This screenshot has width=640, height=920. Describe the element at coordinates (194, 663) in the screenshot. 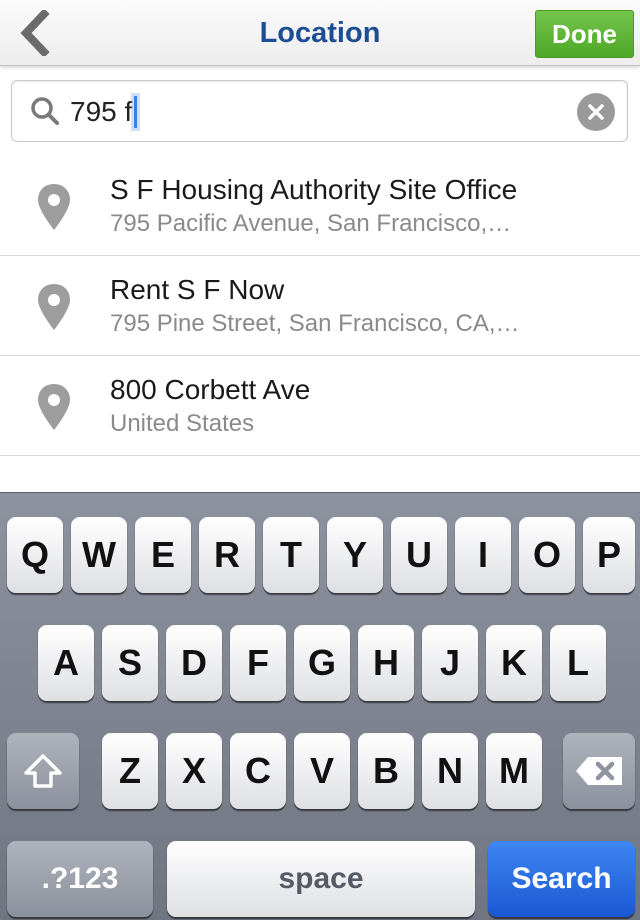

I see `key-d: D` at that location.